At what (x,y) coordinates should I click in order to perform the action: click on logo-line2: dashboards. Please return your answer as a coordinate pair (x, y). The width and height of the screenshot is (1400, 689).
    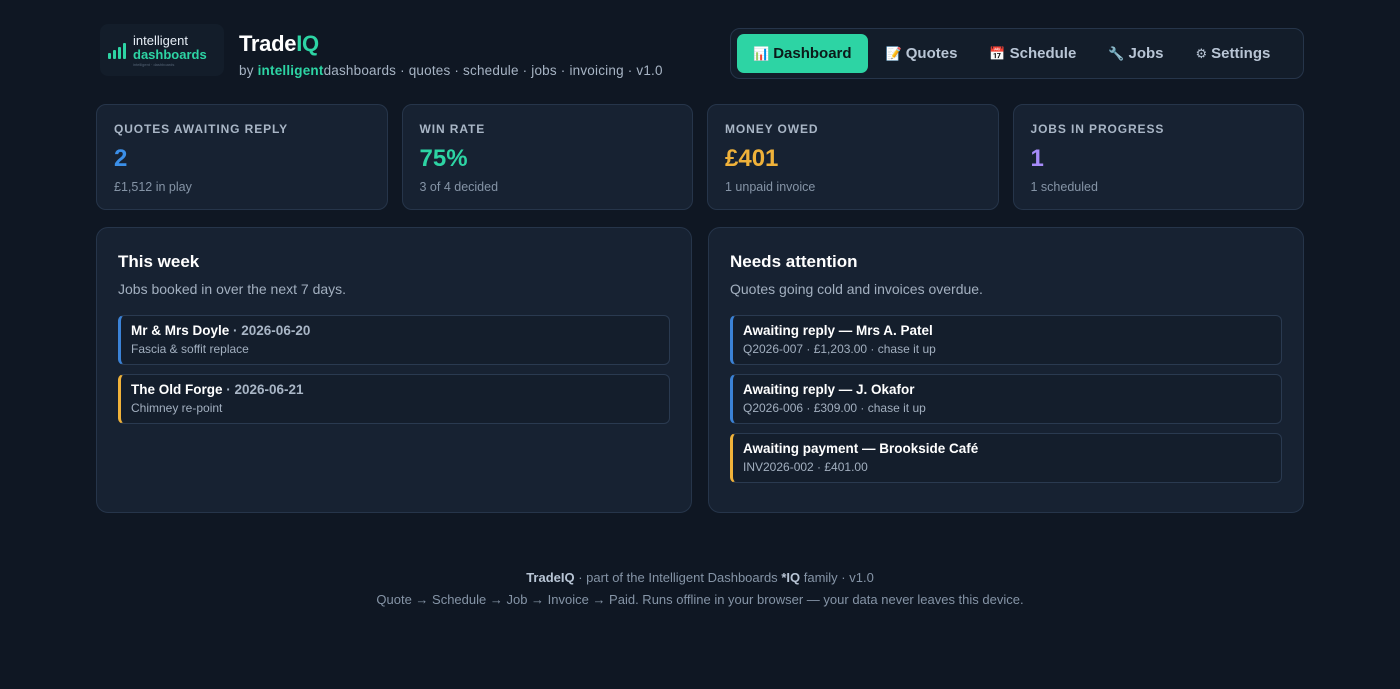
    Looking at the image, I should click on (170, 54).